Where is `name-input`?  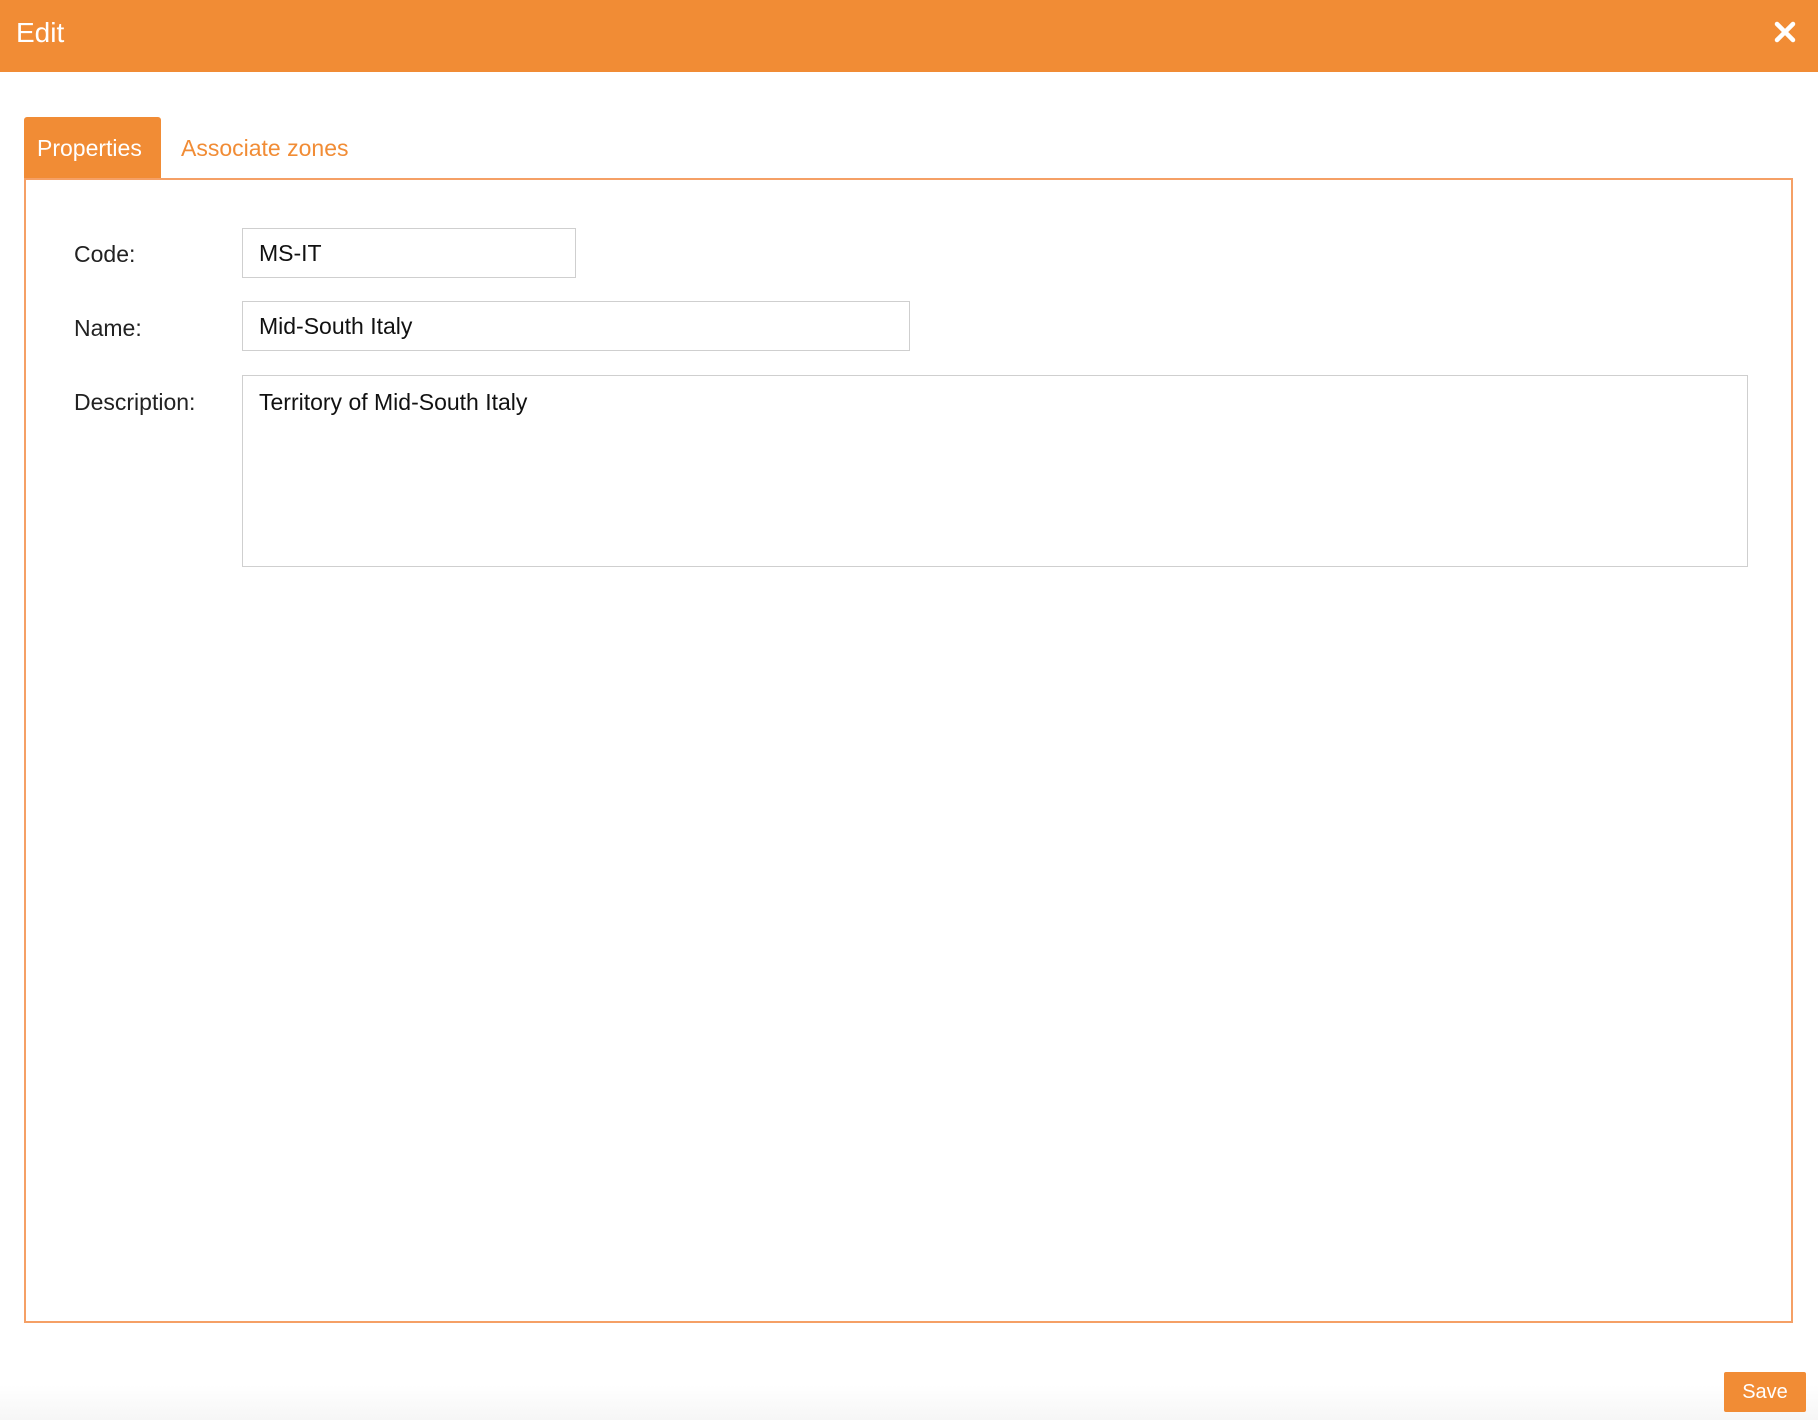 name-input is located at coordinates (576, 326).